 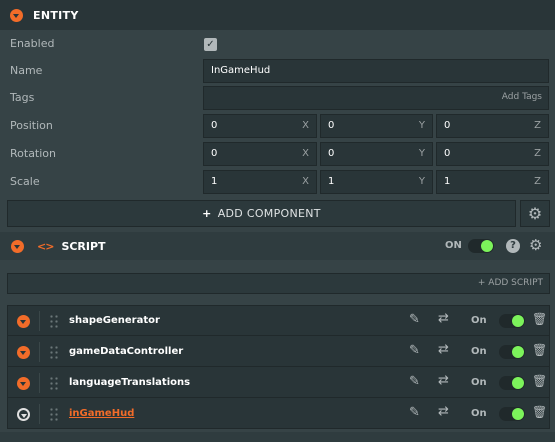 I want to click on name-input: InGameHud, so click(x=376, y=71).